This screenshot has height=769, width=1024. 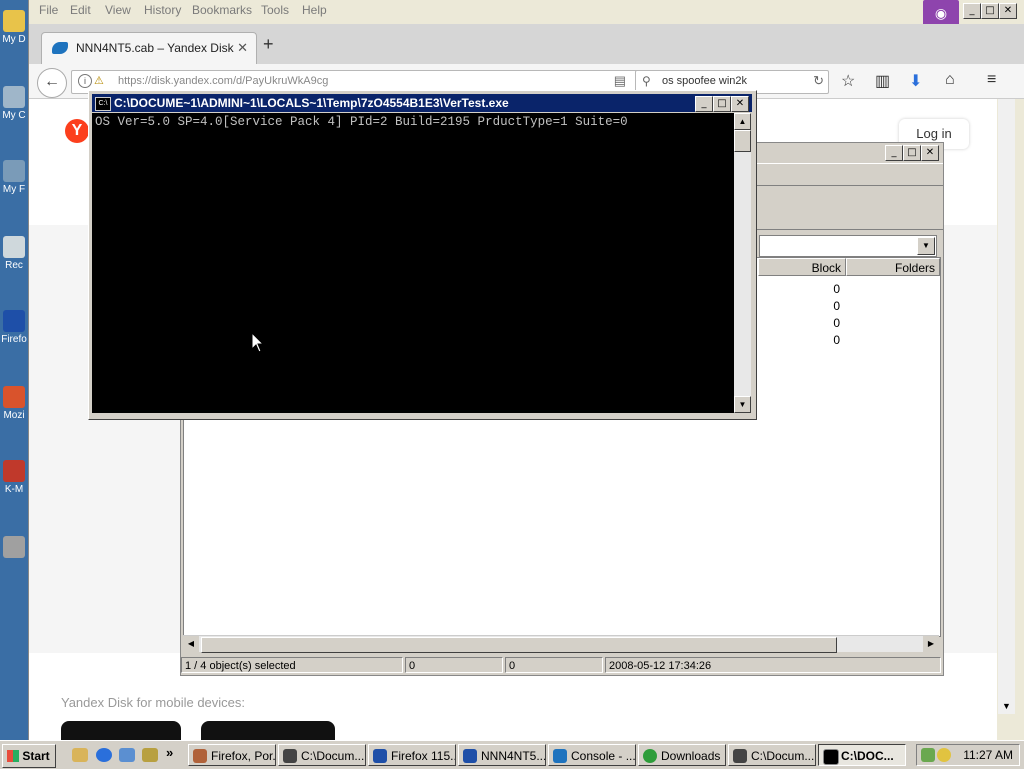 I want to click on archive-maximize-button: □, so click(x=912, y=153).